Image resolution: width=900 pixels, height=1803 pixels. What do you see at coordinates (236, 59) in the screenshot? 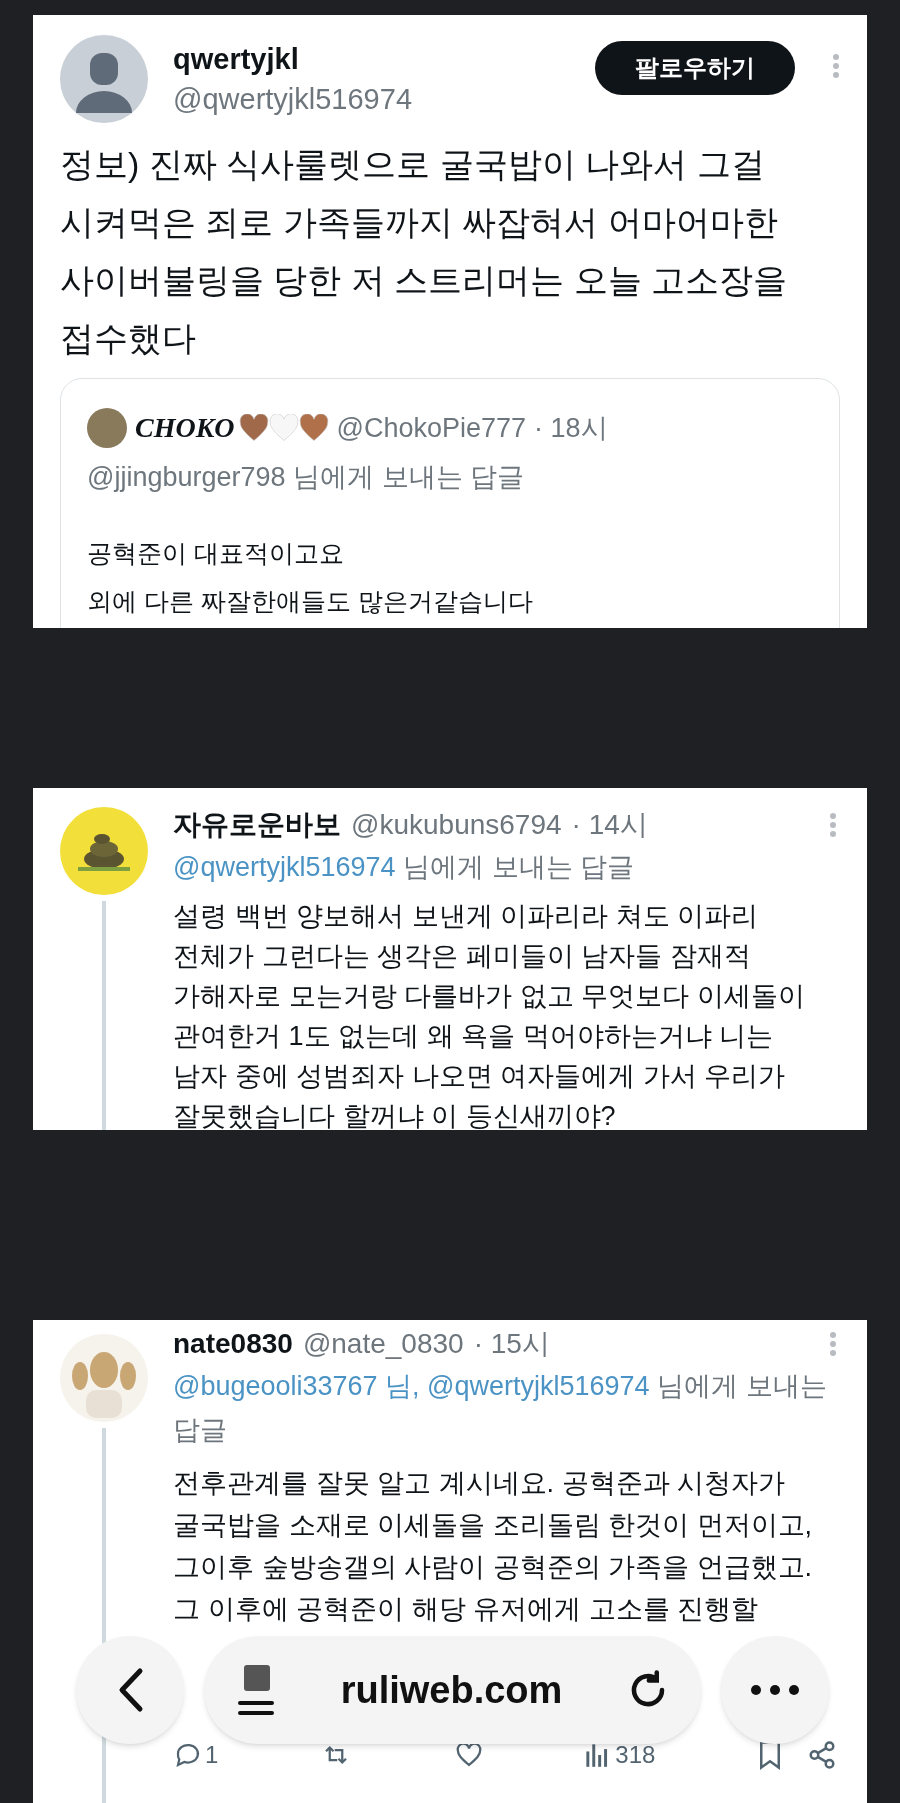
I see `display-name: qwertyjkl` at bounding box center [236, 59].